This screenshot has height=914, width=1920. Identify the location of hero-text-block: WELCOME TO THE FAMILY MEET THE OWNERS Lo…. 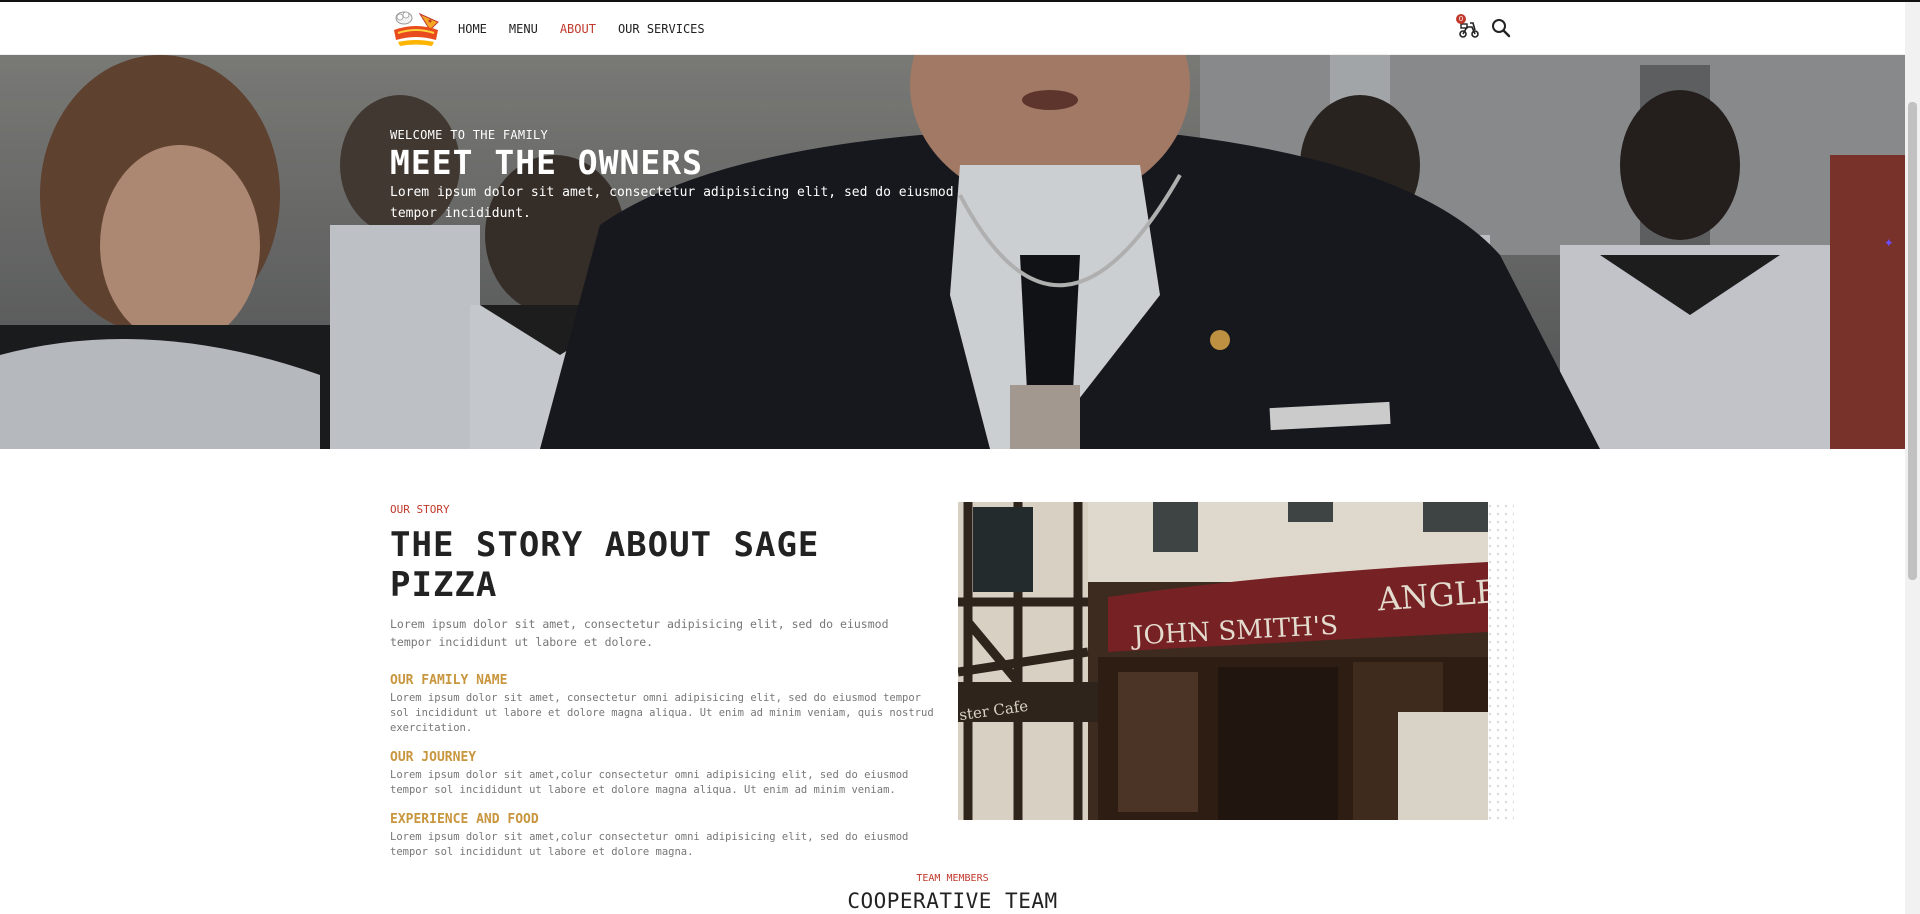
(700, 176).